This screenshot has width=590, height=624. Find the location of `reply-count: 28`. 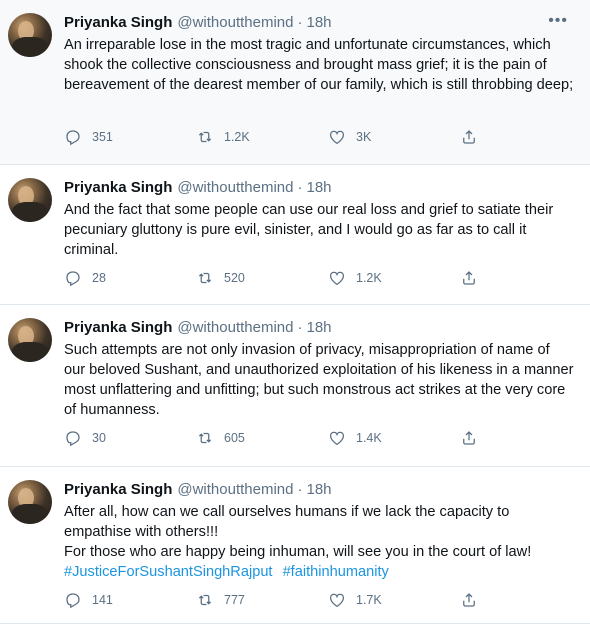

reply-count: 28 is located at coordinates (99, 278).